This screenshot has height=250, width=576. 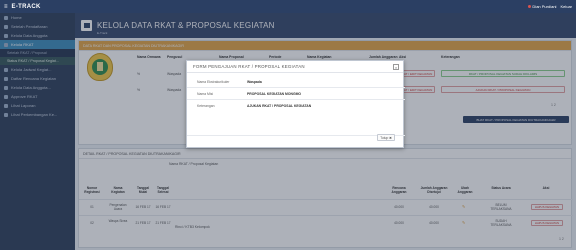 What do you see at coordinates (566, 6) in the screenshot?
I see `logout-link: Keluar` at bounding box center [566, 6].